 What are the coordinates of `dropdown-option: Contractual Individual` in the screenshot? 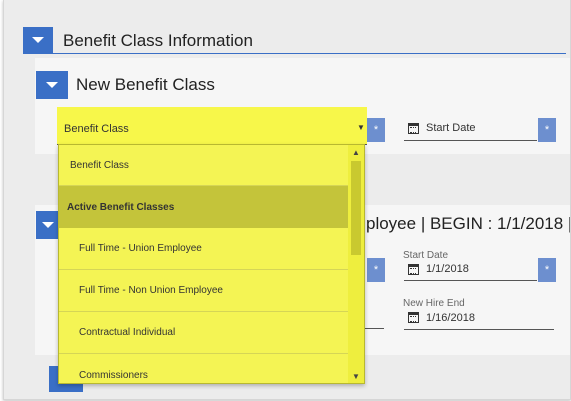 It's located at (203, 333).